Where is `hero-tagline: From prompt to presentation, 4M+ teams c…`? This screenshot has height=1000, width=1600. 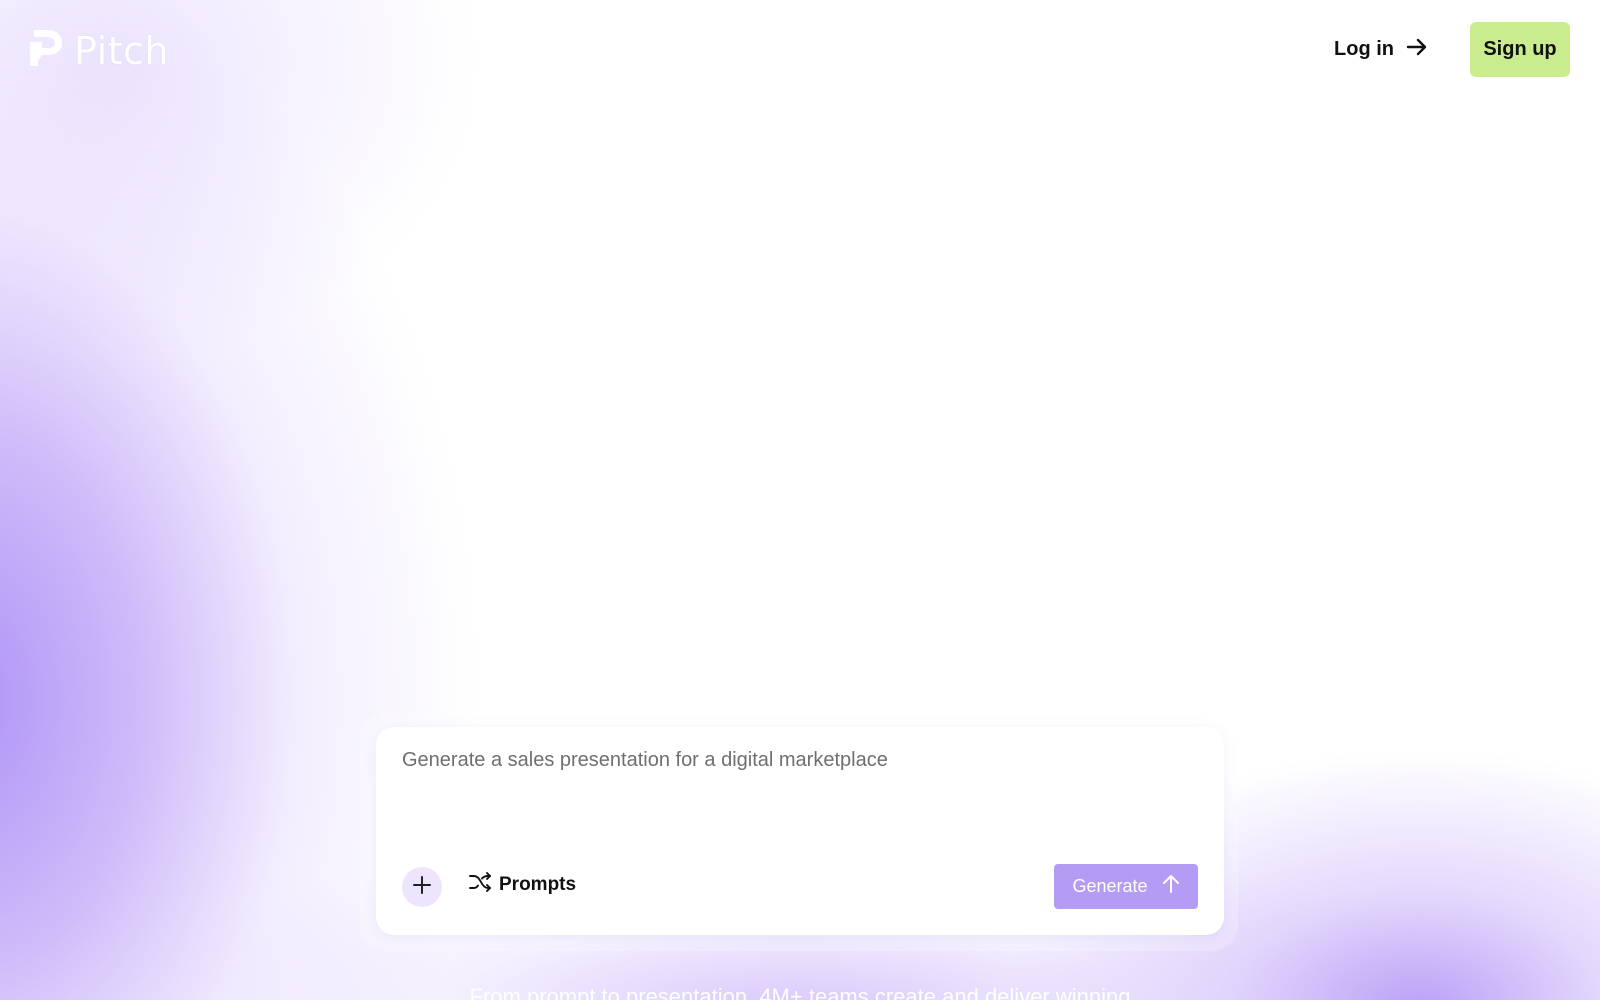
hero-tagline: From prompt to presentation, 4M+ teams c… is located at coordinates (800, 992).